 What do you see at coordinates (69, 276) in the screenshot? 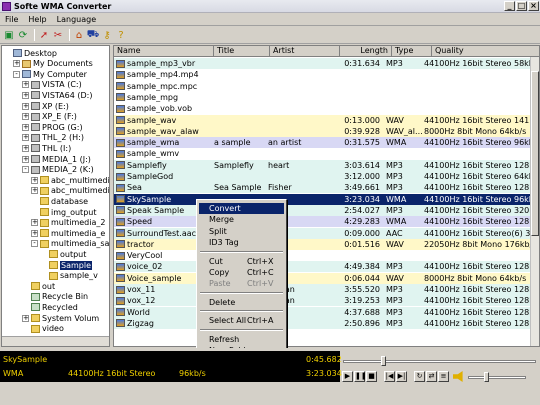
I see `tree-item: sample_v` at bounding box center [69, 276].